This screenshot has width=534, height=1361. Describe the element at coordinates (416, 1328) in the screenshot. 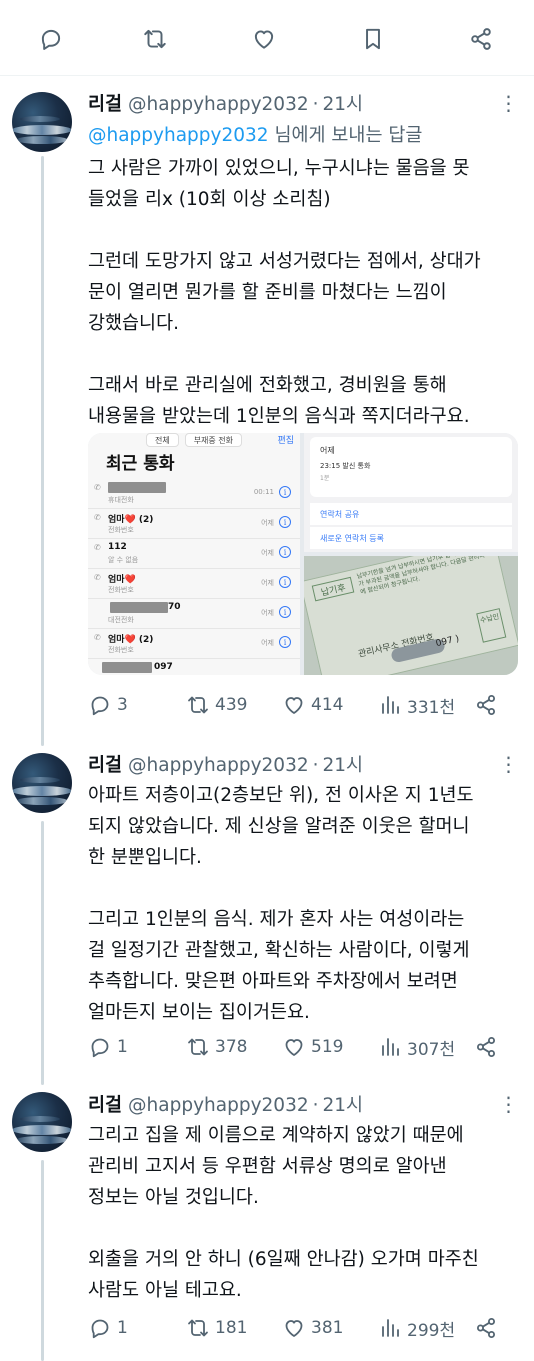

I see `views-button: 299천` at that location.